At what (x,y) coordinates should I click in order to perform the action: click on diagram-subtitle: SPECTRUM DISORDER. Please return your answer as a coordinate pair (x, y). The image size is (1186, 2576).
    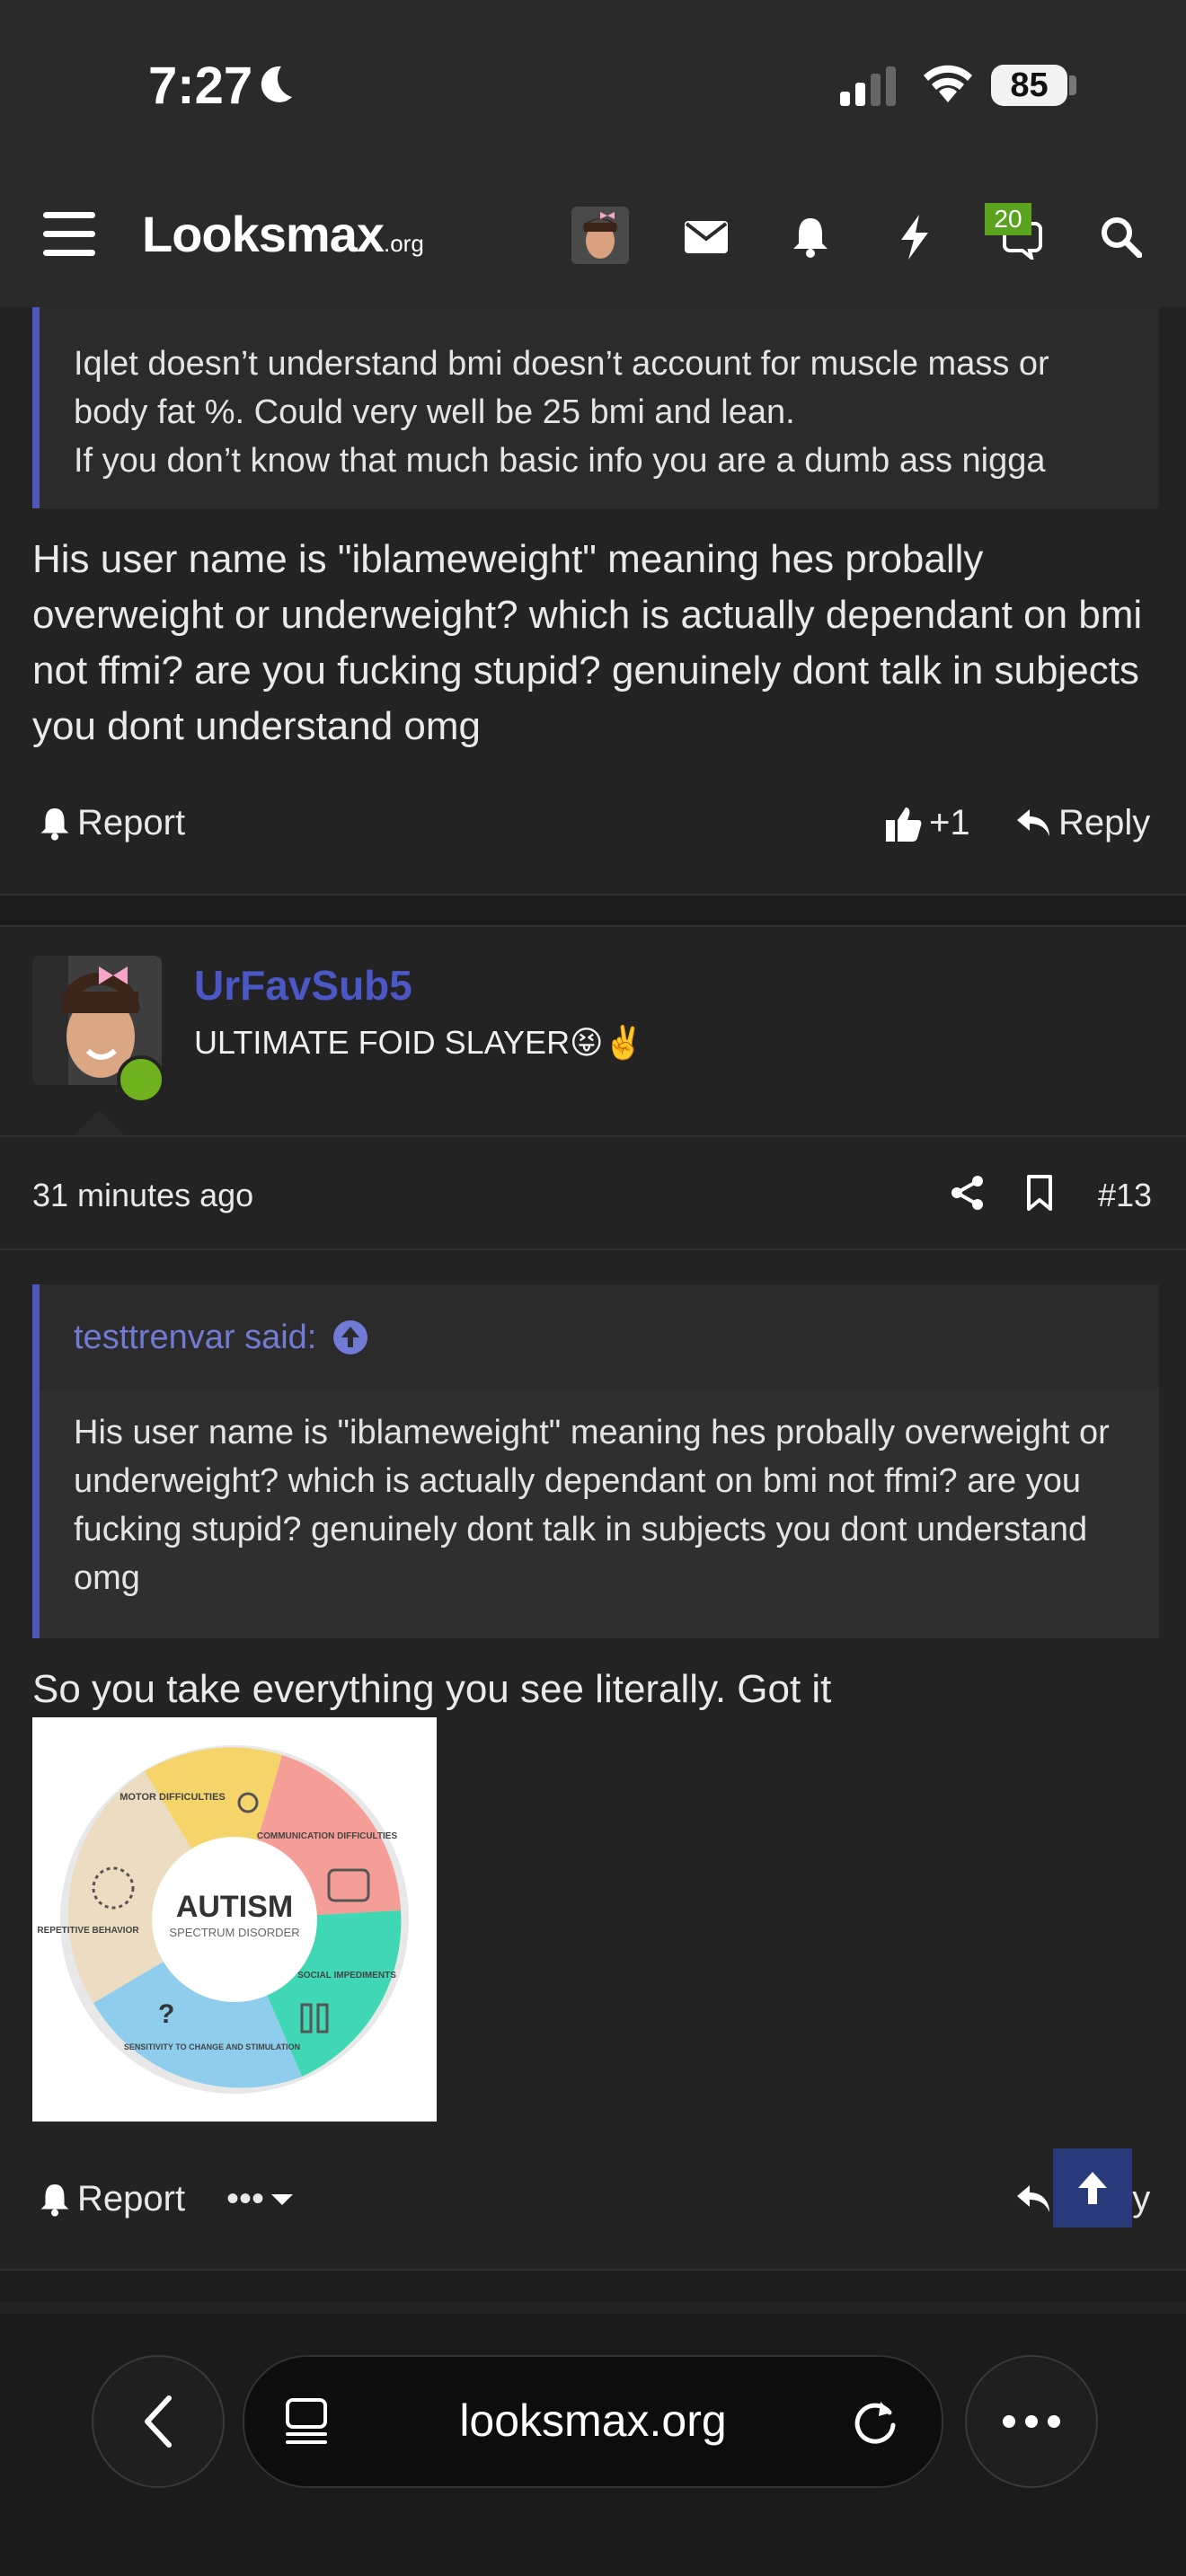
    Looking at the image, I should click on (234, 1932).